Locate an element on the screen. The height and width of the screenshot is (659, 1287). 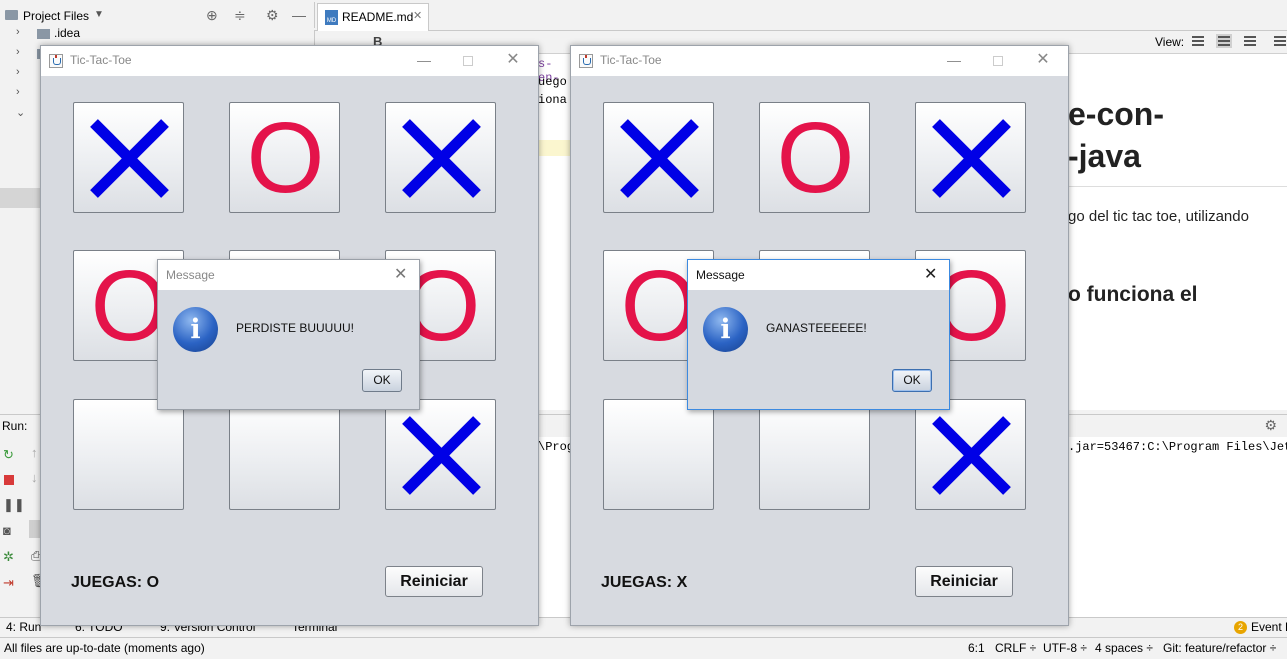
preview-paragraph: go del tic tac toe, utilizando is located at coordinates (1158, 216).